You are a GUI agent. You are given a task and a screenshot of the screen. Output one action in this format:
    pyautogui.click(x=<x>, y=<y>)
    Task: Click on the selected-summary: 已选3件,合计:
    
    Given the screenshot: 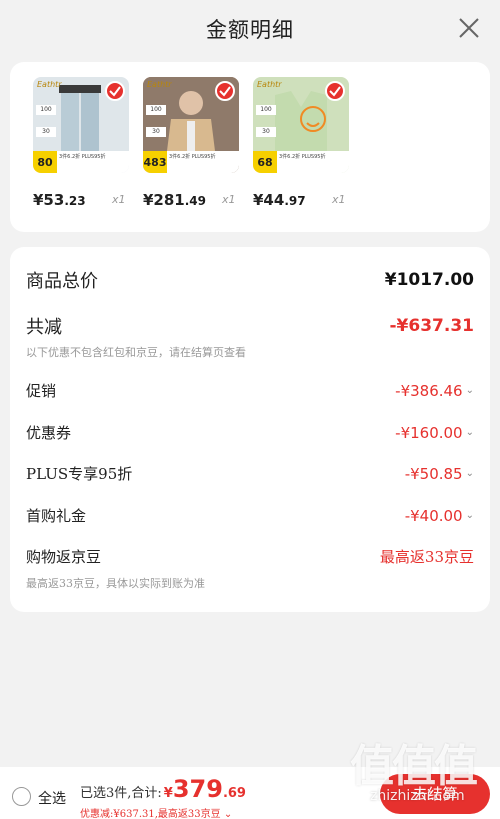 What is the action you would take?
    pyautogui.click(x=121, y=793)
    